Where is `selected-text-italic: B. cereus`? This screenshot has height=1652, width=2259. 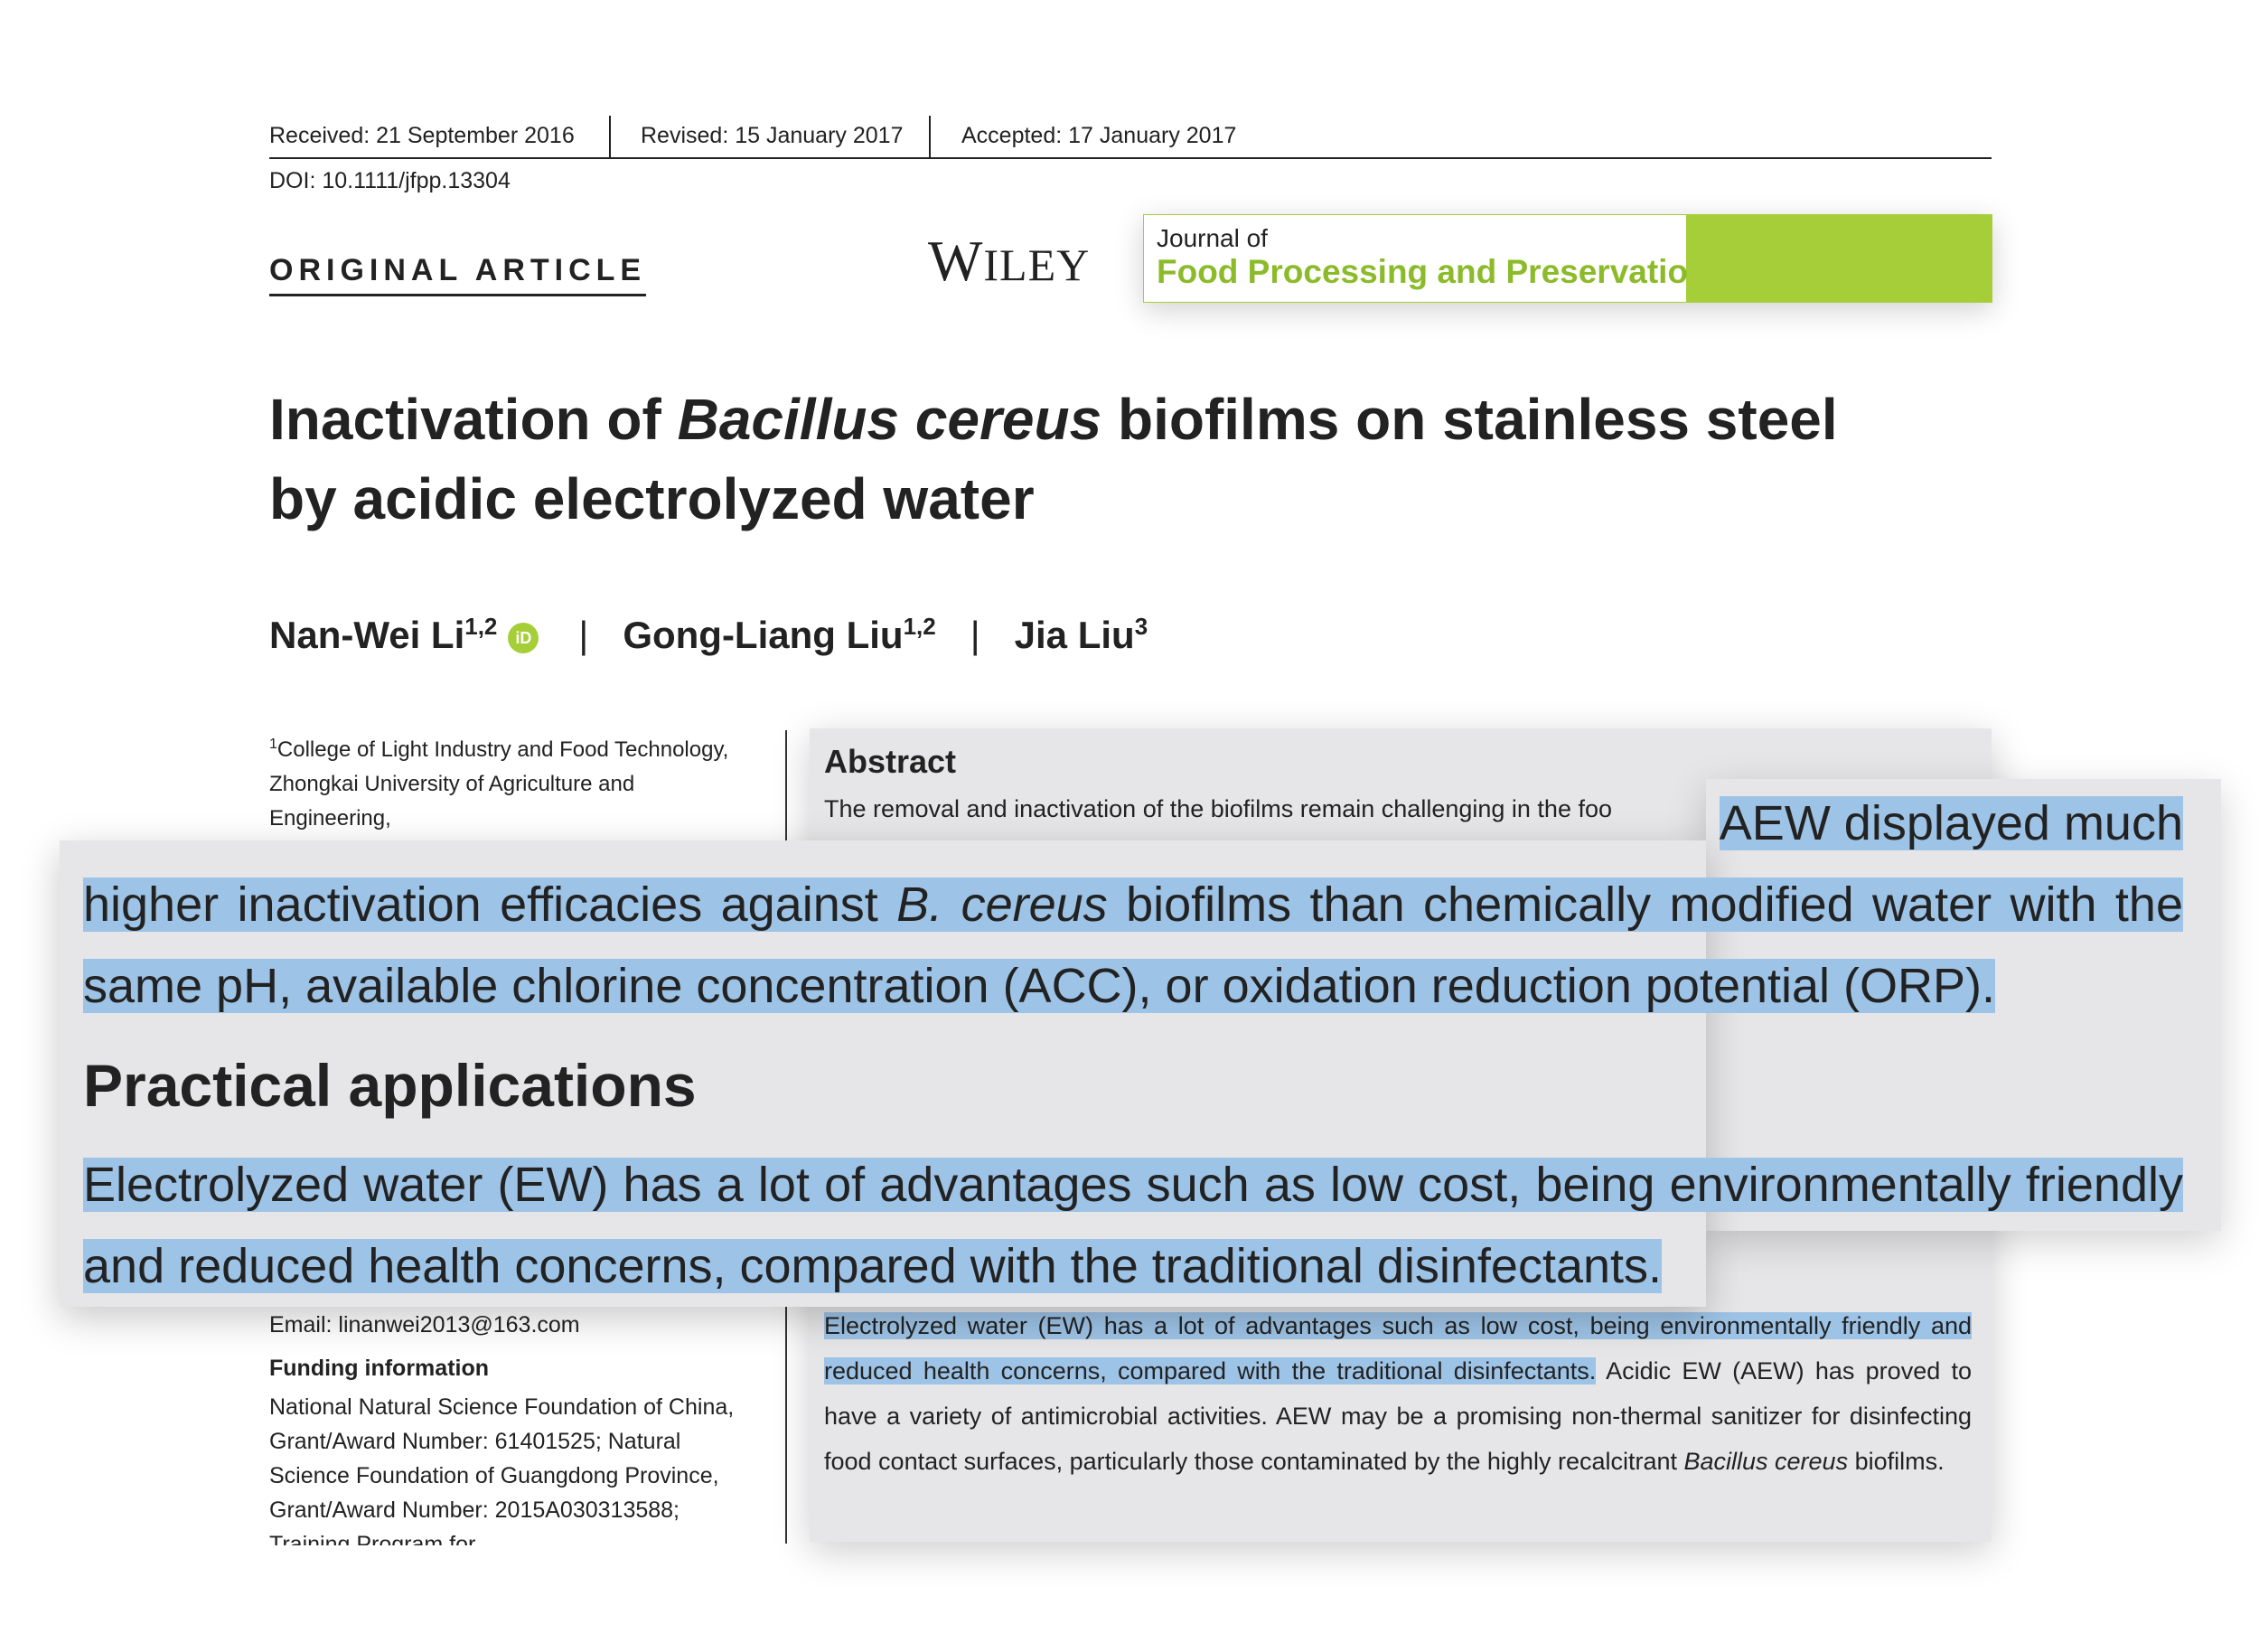 selected-text-italic: B. cereus is located at coordinates (1002, 905).